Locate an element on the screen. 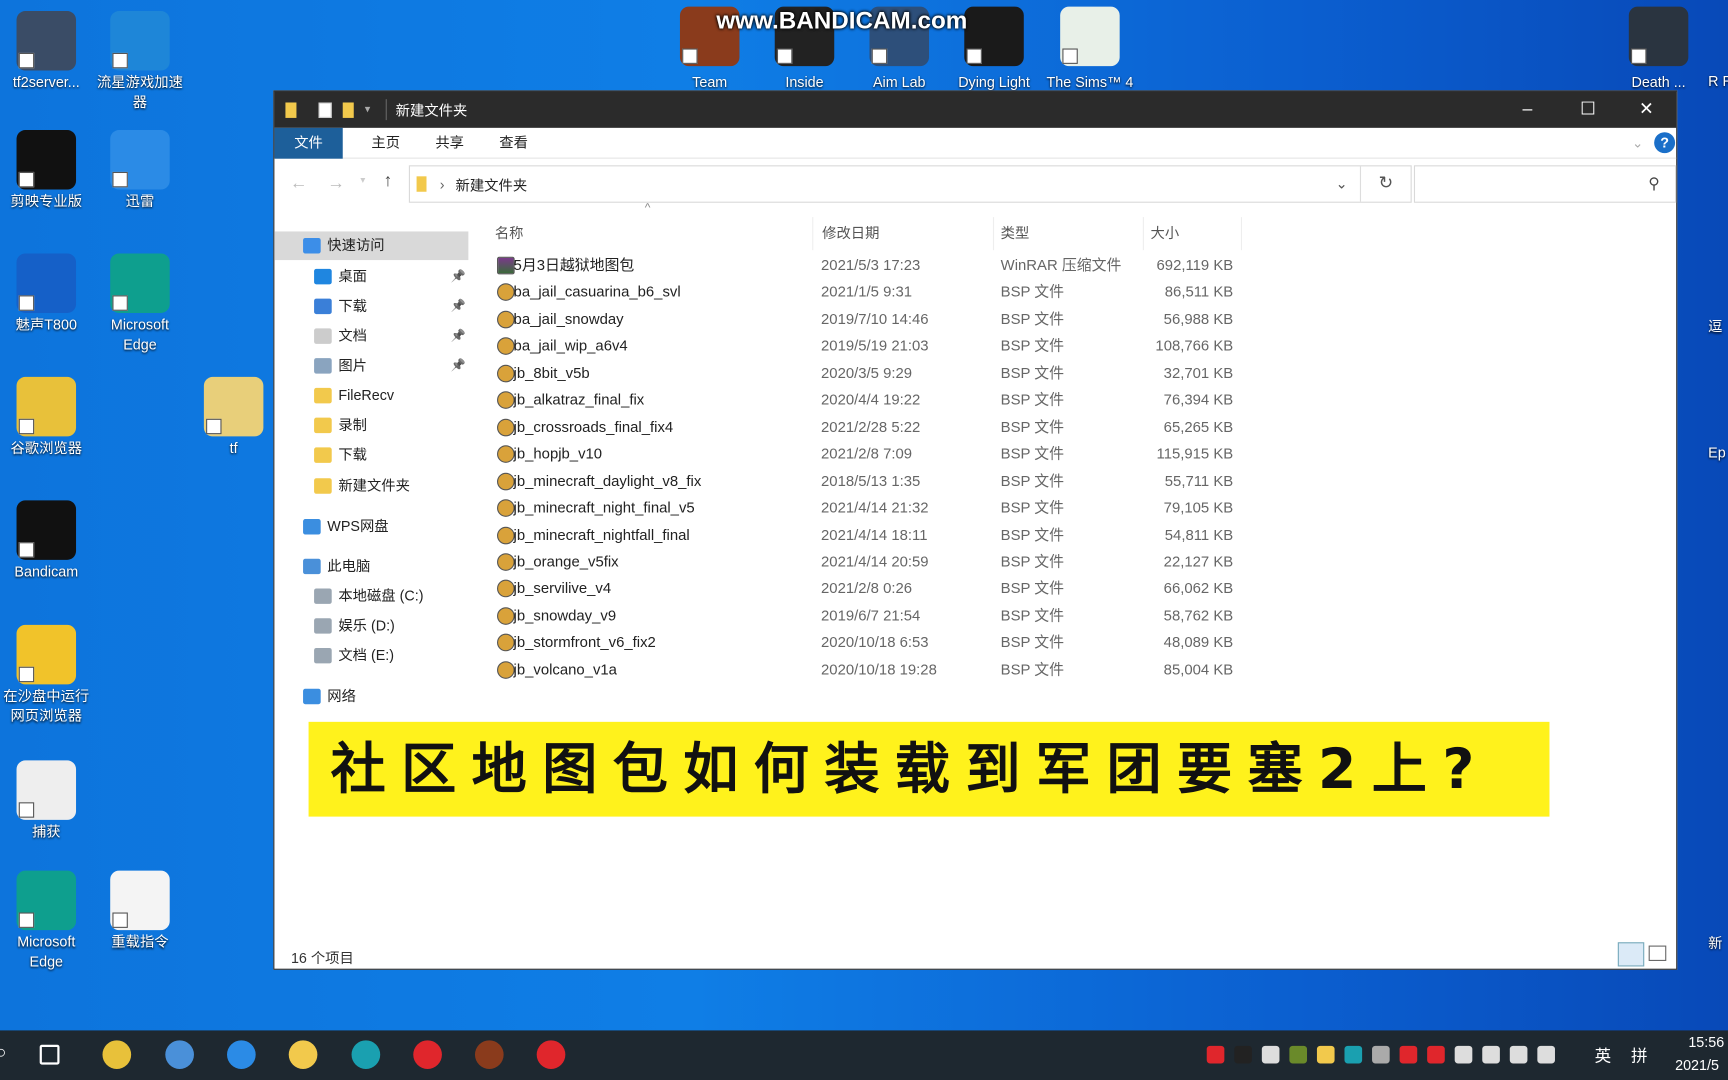 The width and height of the screenshot is (1728, 1080). breadcrumb-current: 新建文件夹 is located at coordinates (492, 184).